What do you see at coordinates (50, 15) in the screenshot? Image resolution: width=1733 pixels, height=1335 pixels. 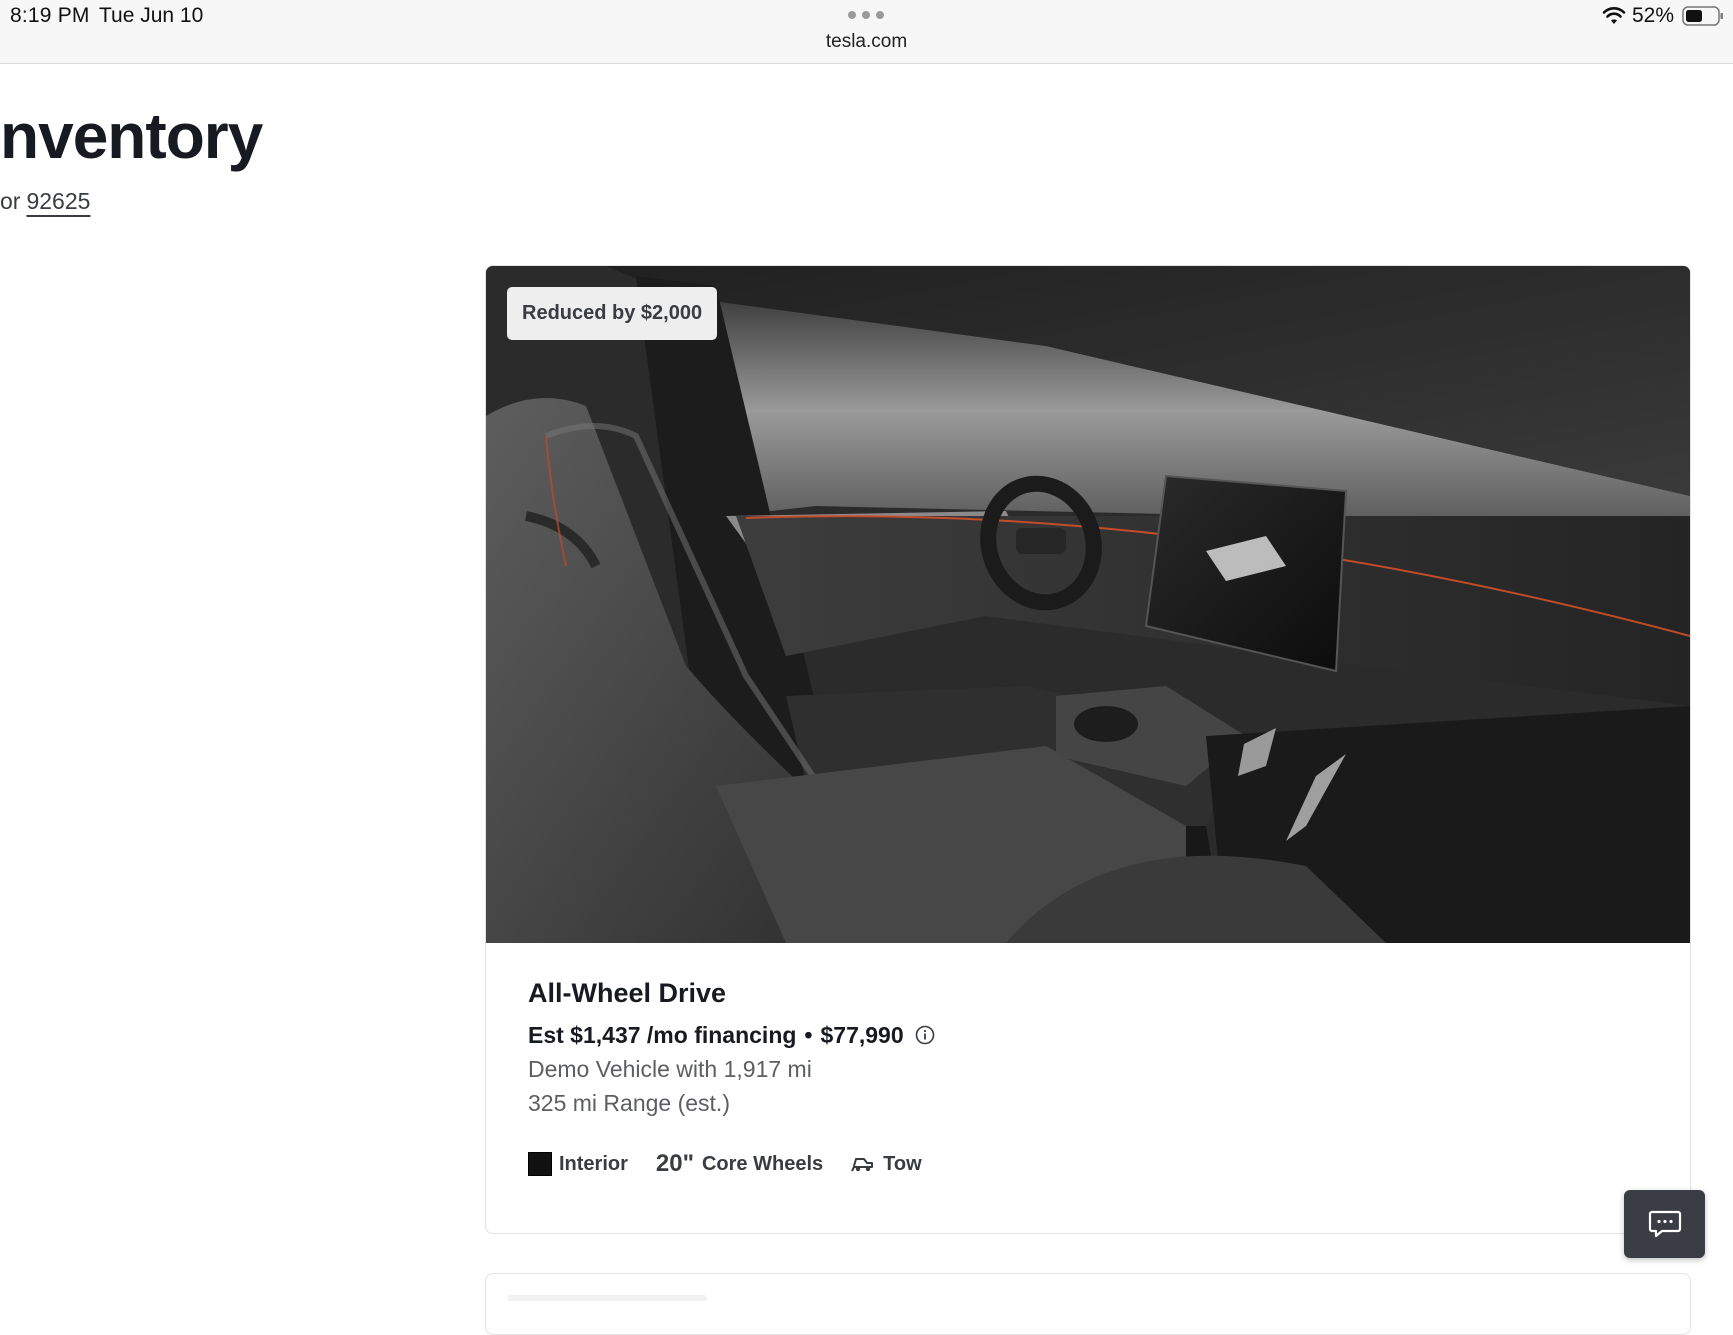 I see `status-time: 8:19 PM` at bounding box center [50, 15].